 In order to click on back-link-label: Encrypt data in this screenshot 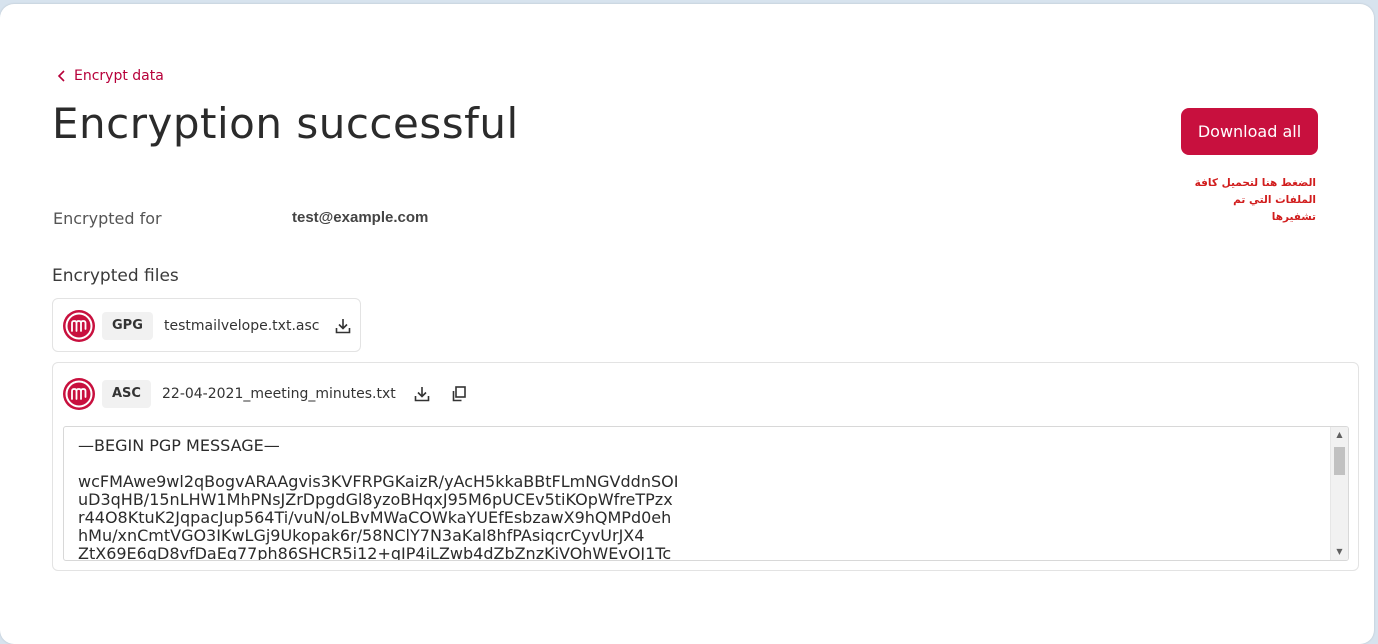, I will do `click(119, 76)`.